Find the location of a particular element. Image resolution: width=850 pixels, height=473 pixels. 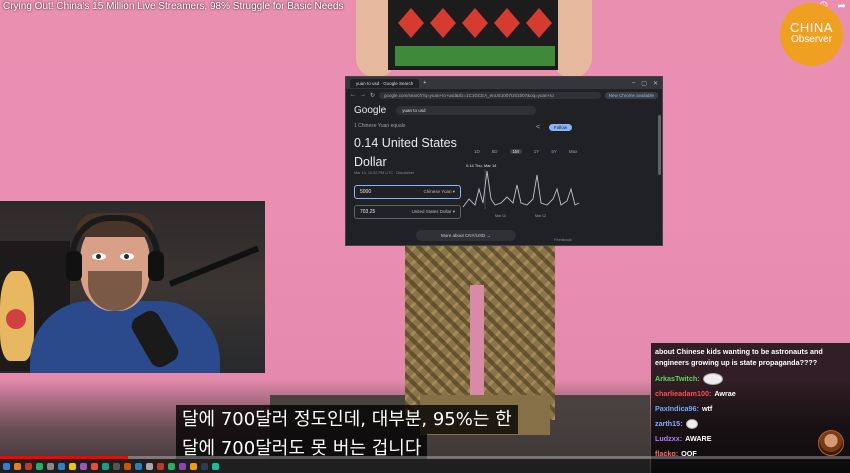

range-tab: 1D is located at coordinates (477, 151).